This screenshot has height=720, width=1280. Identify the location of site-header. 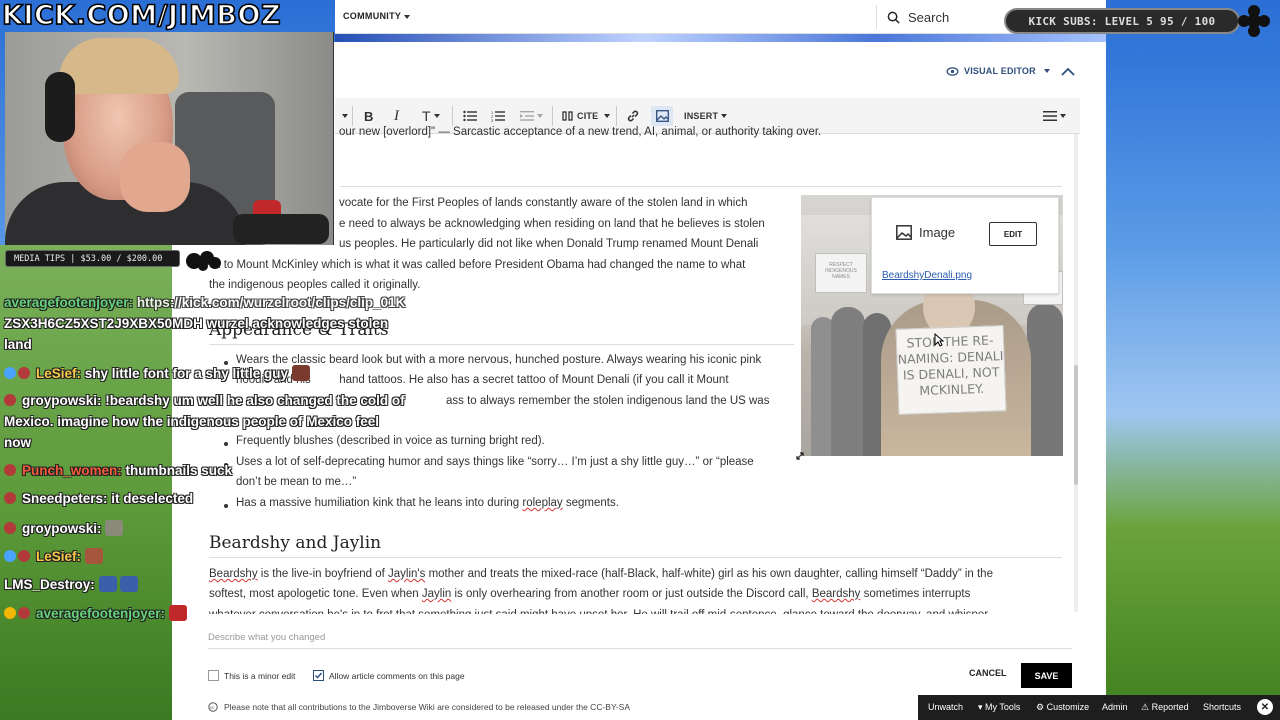
(720, 17).